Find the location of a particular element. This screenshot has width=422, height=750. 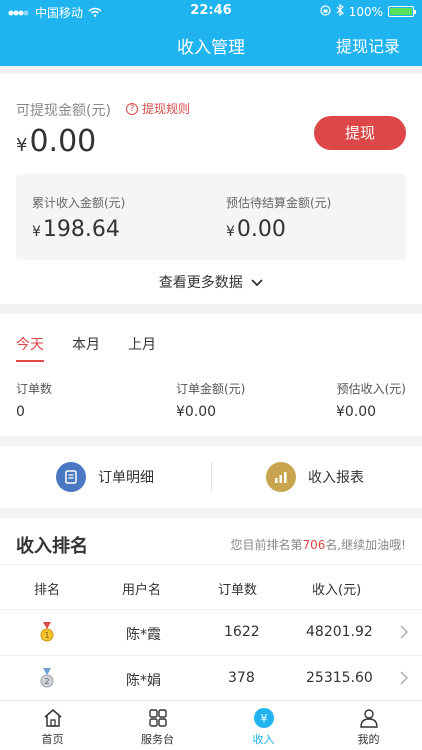

tab-service: 服务台 is located at coordinates (157, 727).